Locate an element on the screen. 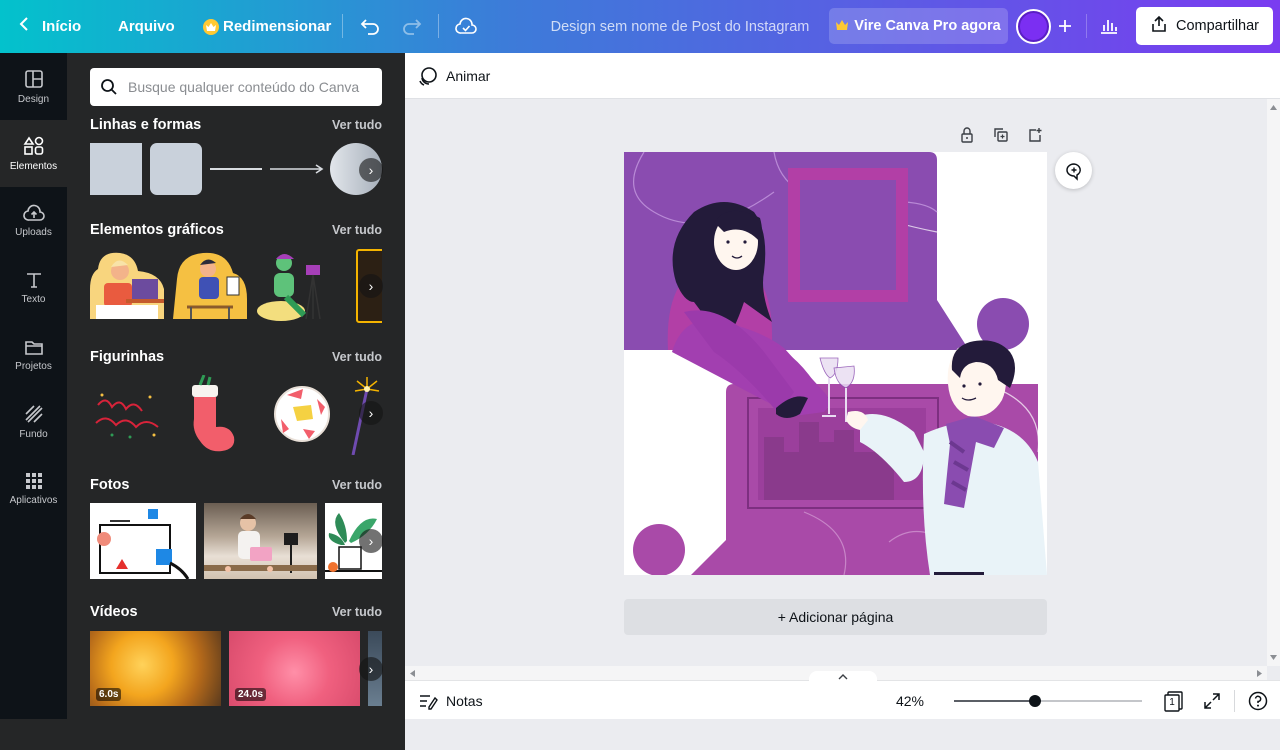 The height and width of the screenshot is (750, 1280). pattern-icon is located at coordinates (33, 413).